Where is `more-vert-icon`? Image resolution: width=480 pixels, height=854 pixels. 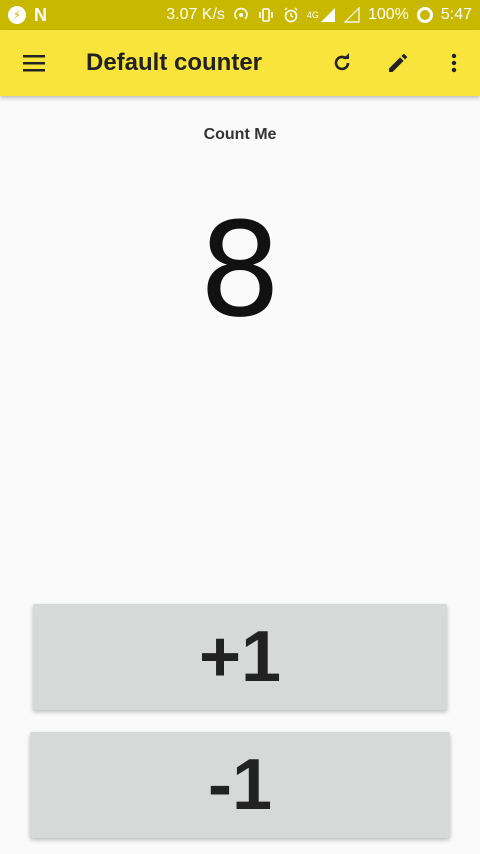 more-vert-icon is located at coordinates (454, 63).